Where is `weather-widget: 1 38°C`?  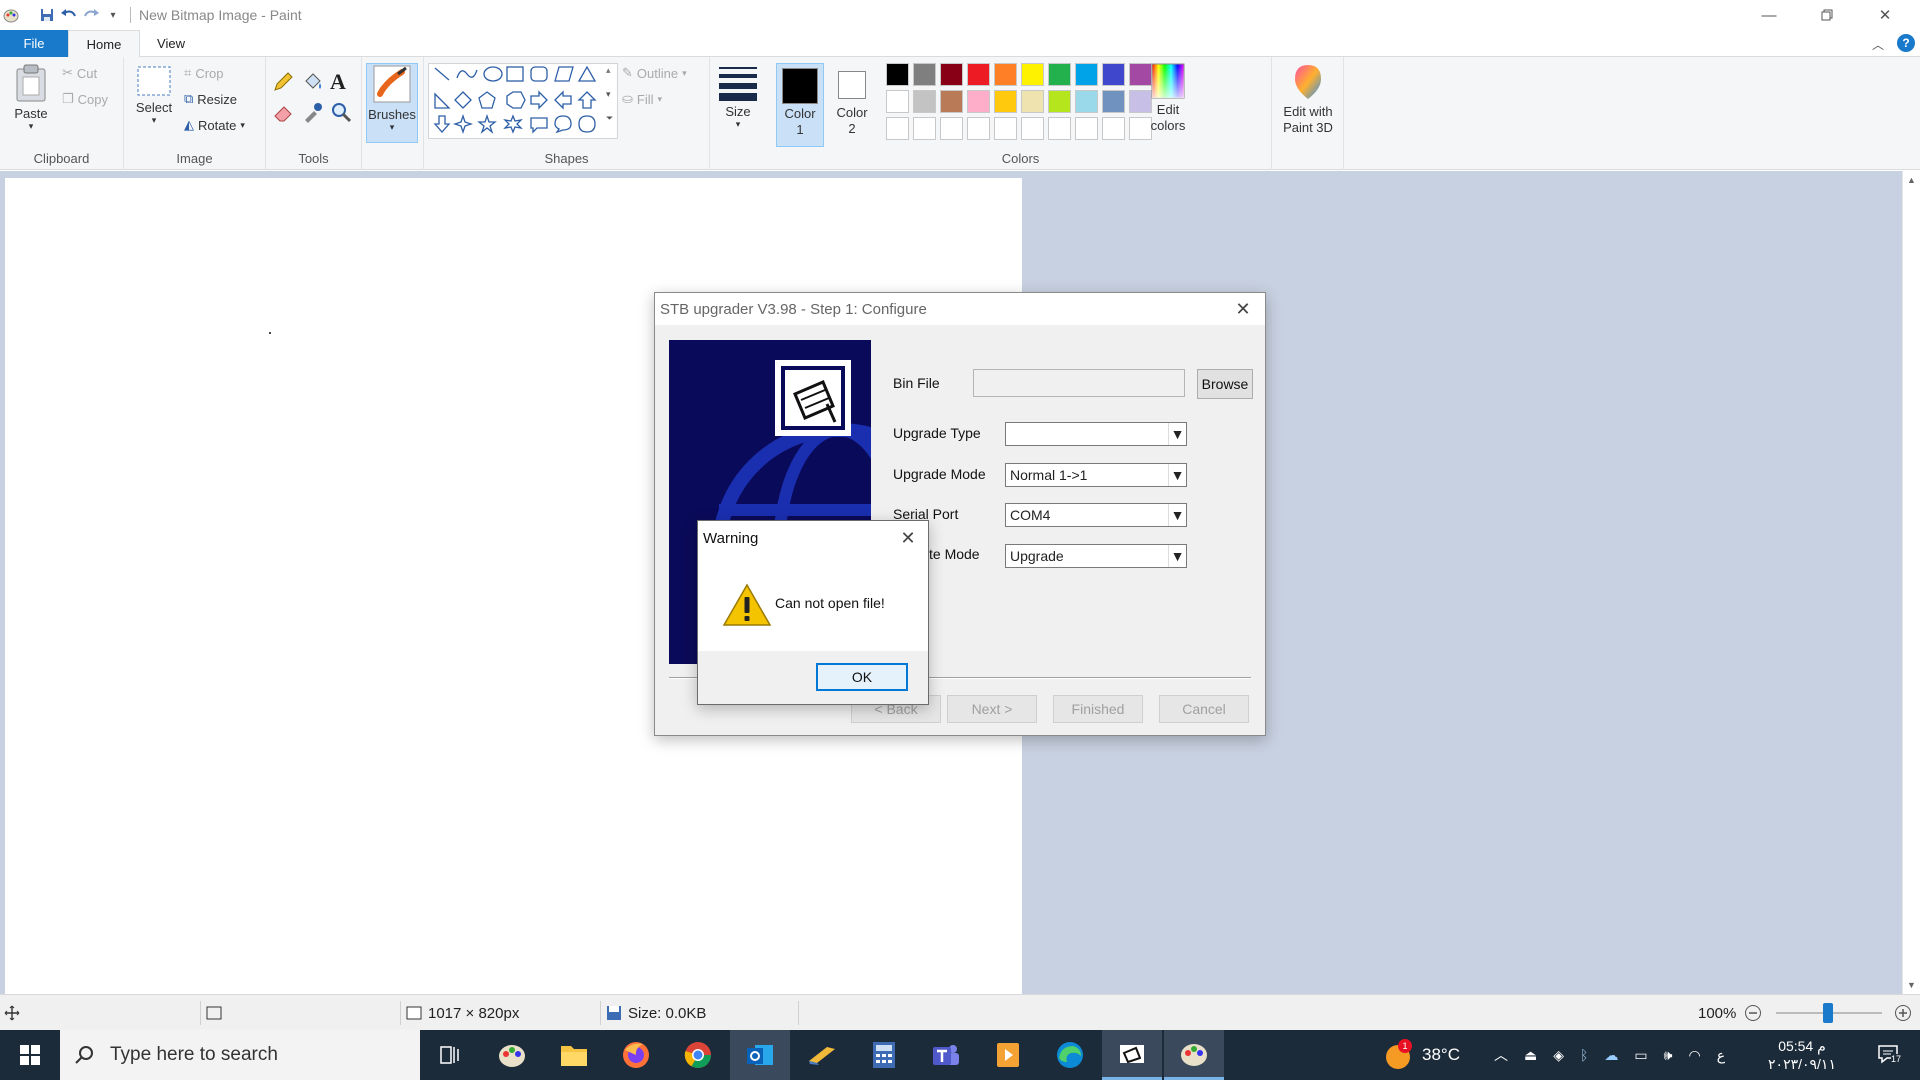
weather-widget: 1 38°C is located at coordinates (1422, 1055).